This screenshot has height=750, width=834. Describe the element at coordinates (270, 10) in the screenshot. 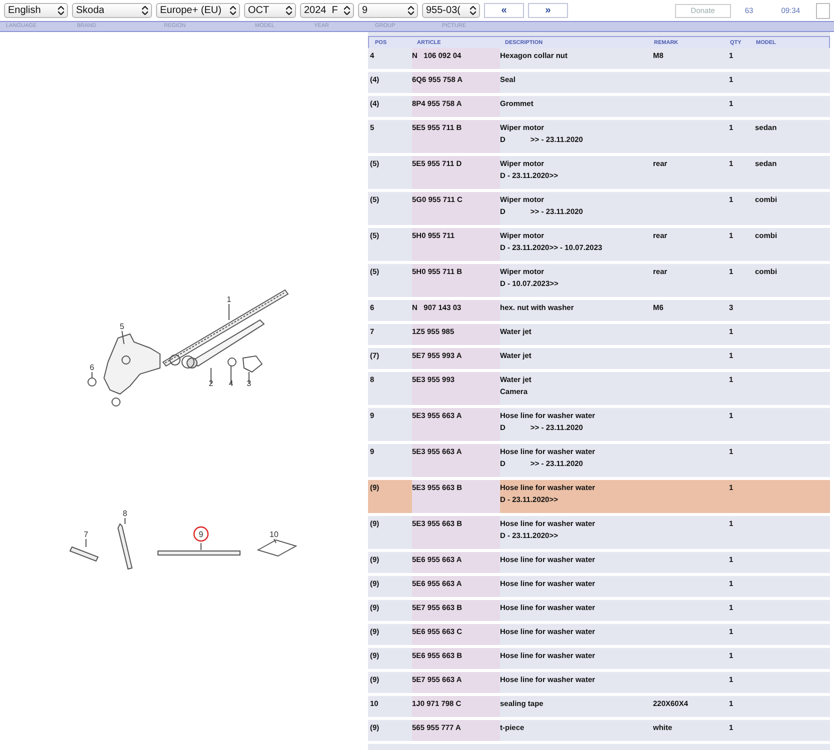

I see `dropdown: OCT` at that location.